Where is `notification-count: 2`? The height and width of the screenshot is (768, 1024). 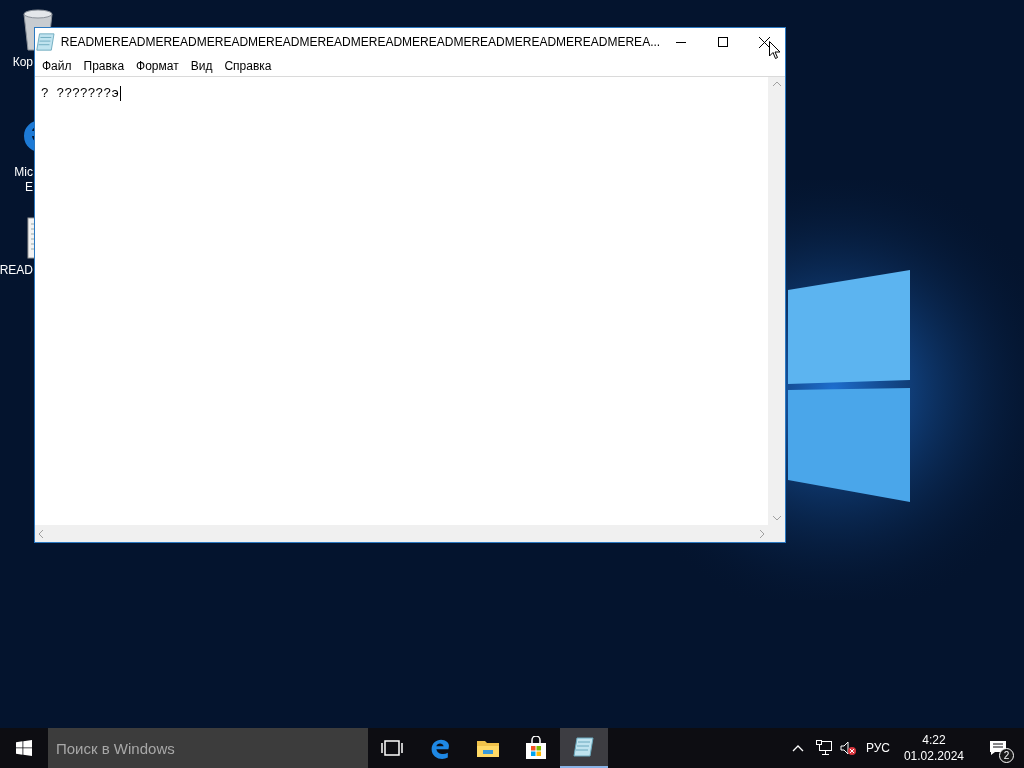
notification-count: 2 is located at coordinates (1006, 755).